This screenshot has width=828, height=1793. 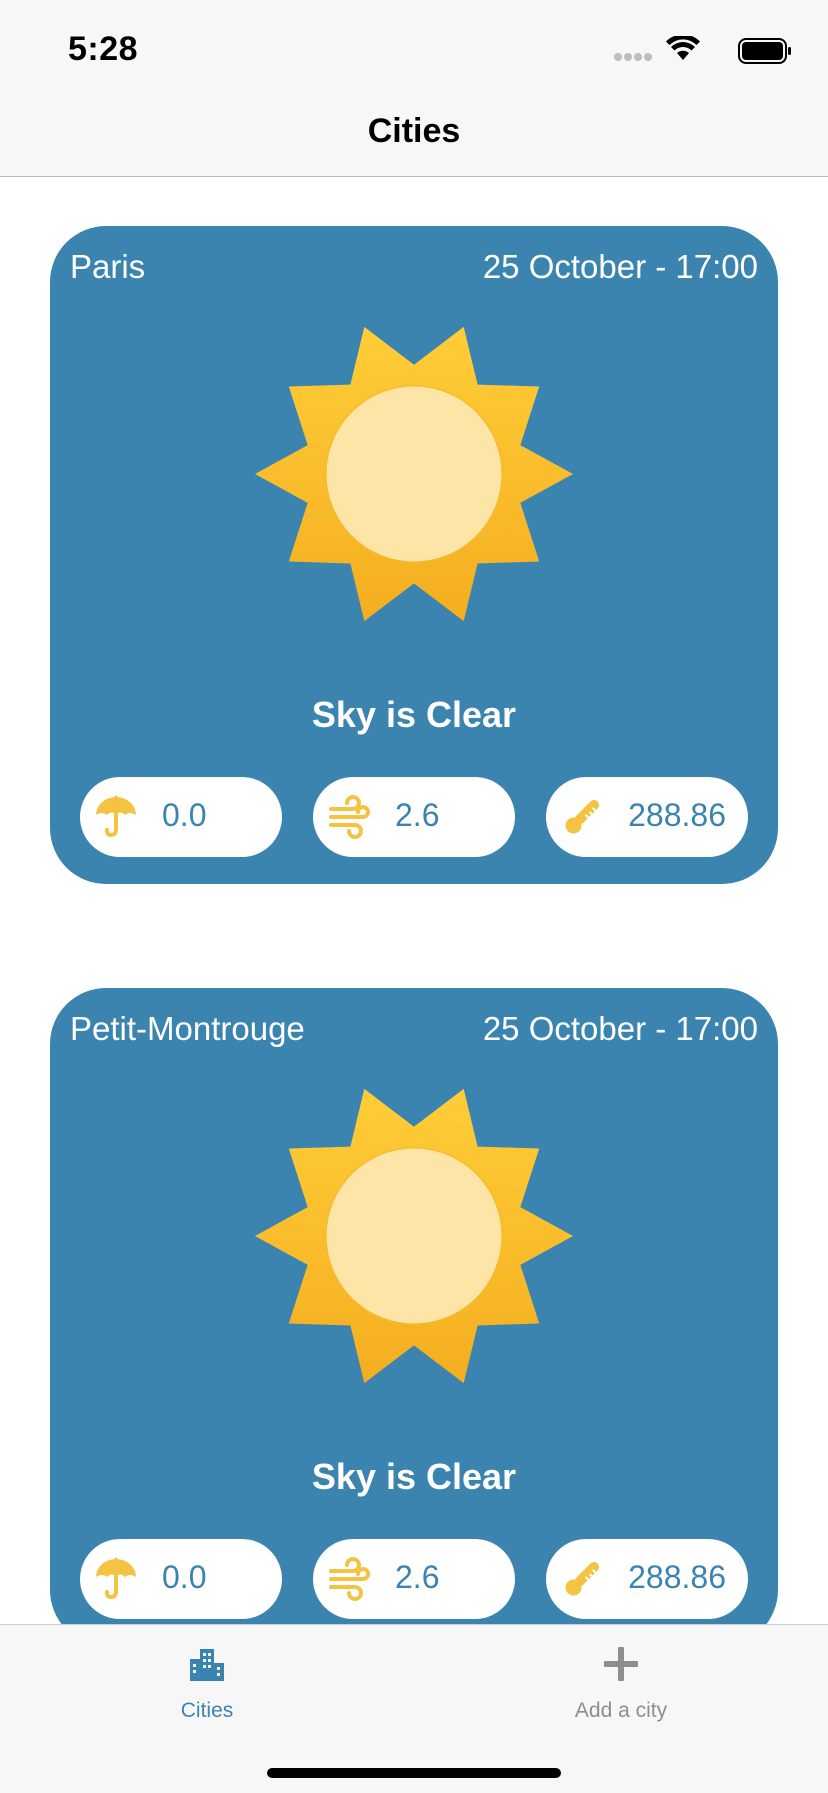 What do you see at coordinates (621, 1664) in the screenshot?
I see `plus-icon` at bounding box center [621, 1664].